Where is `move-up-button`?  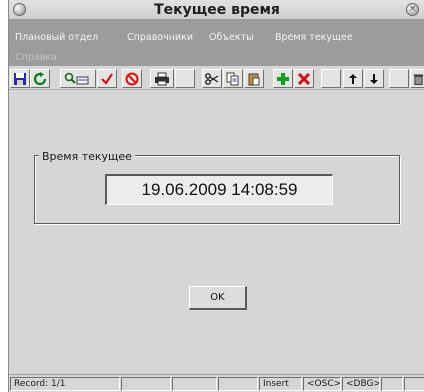 move-up-button is located at coordinates (353, 78).